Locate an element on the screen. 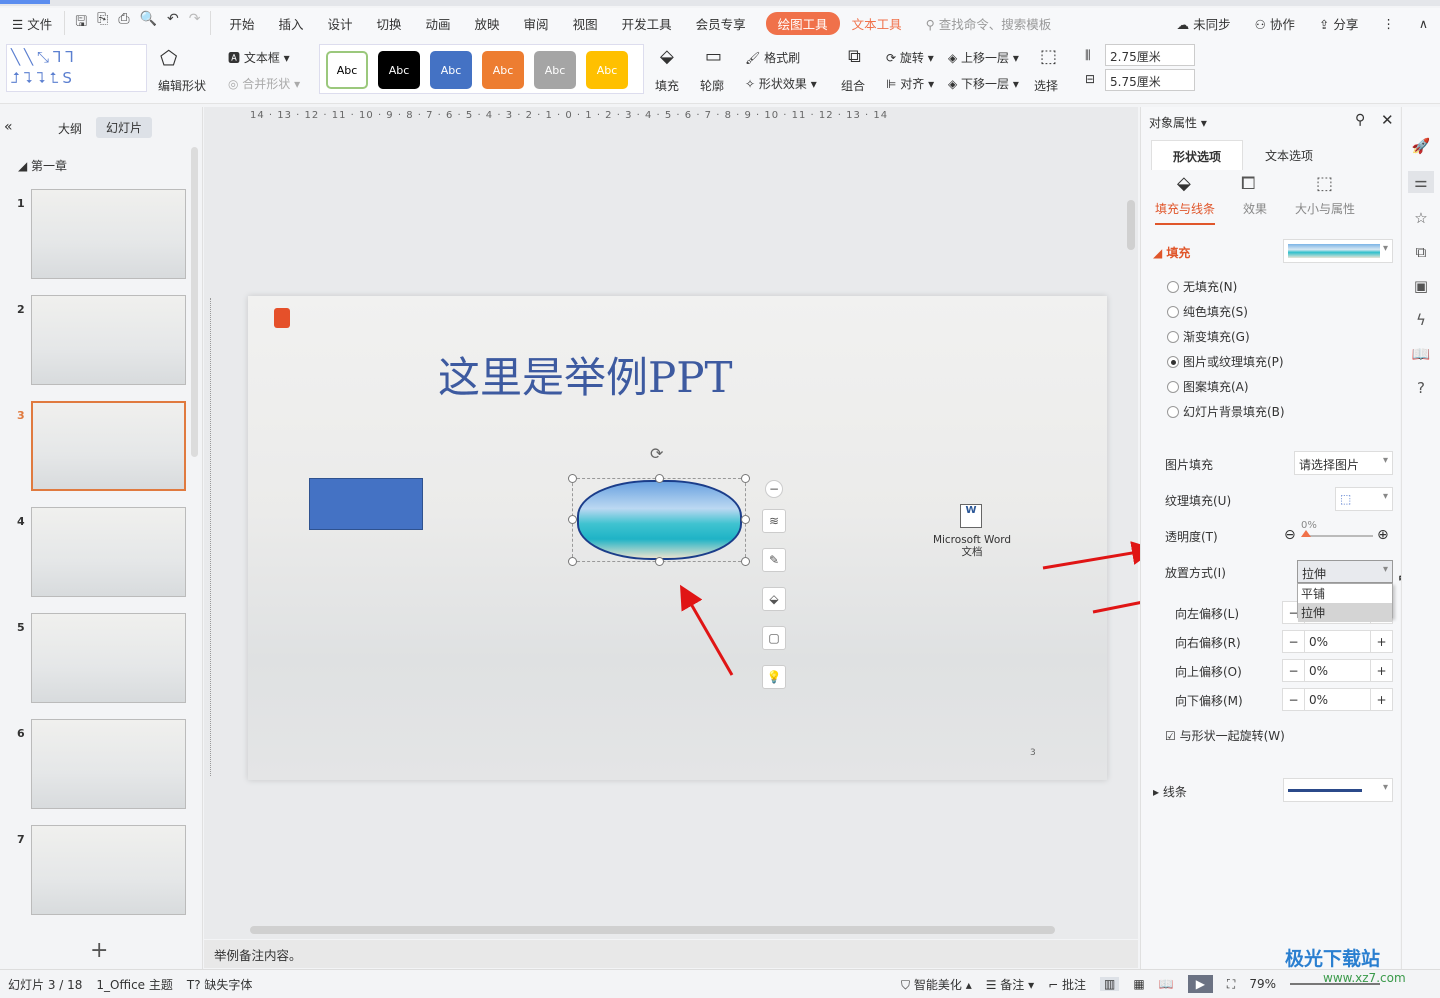 Image resolution: width=1440 pixels, height=998 pixels. missing-font-label: 缺失字体 is located at coordinates (228, 984).